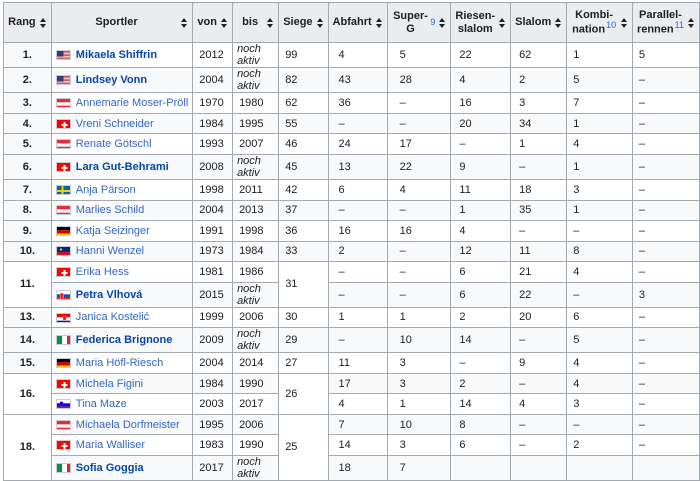 Image resolution: width=700 pixels, height=481 pixels. Describe the element at coordinates (539, 103) in the screenshot. I see `slalom-cell: 3` at that location.